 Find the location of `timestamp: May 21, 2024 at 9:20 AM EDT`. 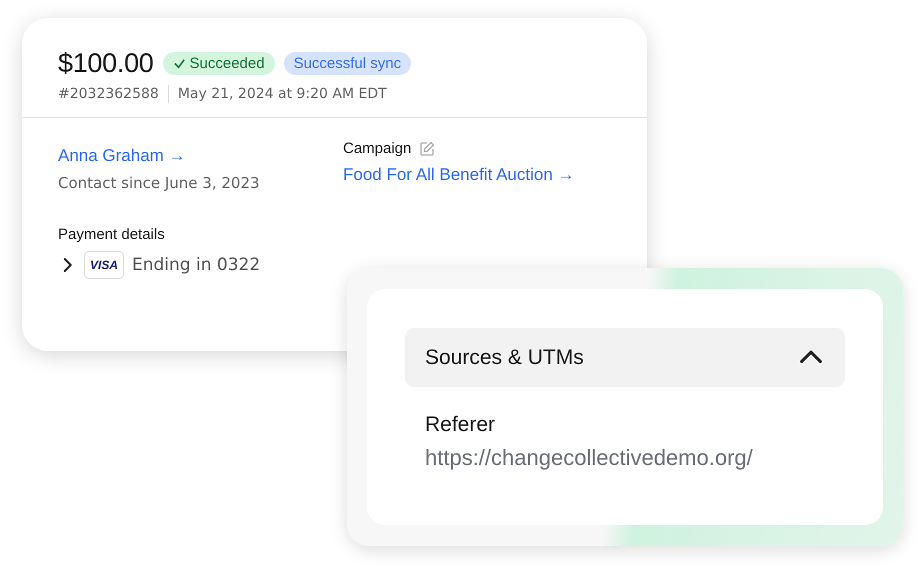

timestamp: May 21, 2024 at 9:20 AM EDT is located at coordinates (282, 94).